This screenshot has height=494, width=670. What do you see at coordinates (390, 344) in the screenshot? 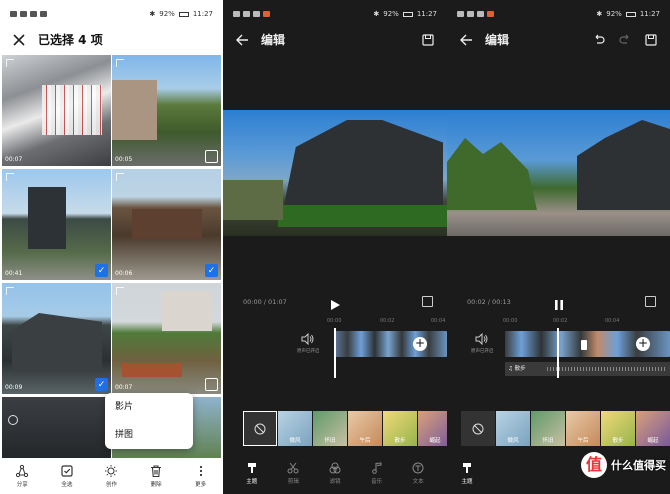
I see `video-clip-strip` at bounding box center [390, 344].